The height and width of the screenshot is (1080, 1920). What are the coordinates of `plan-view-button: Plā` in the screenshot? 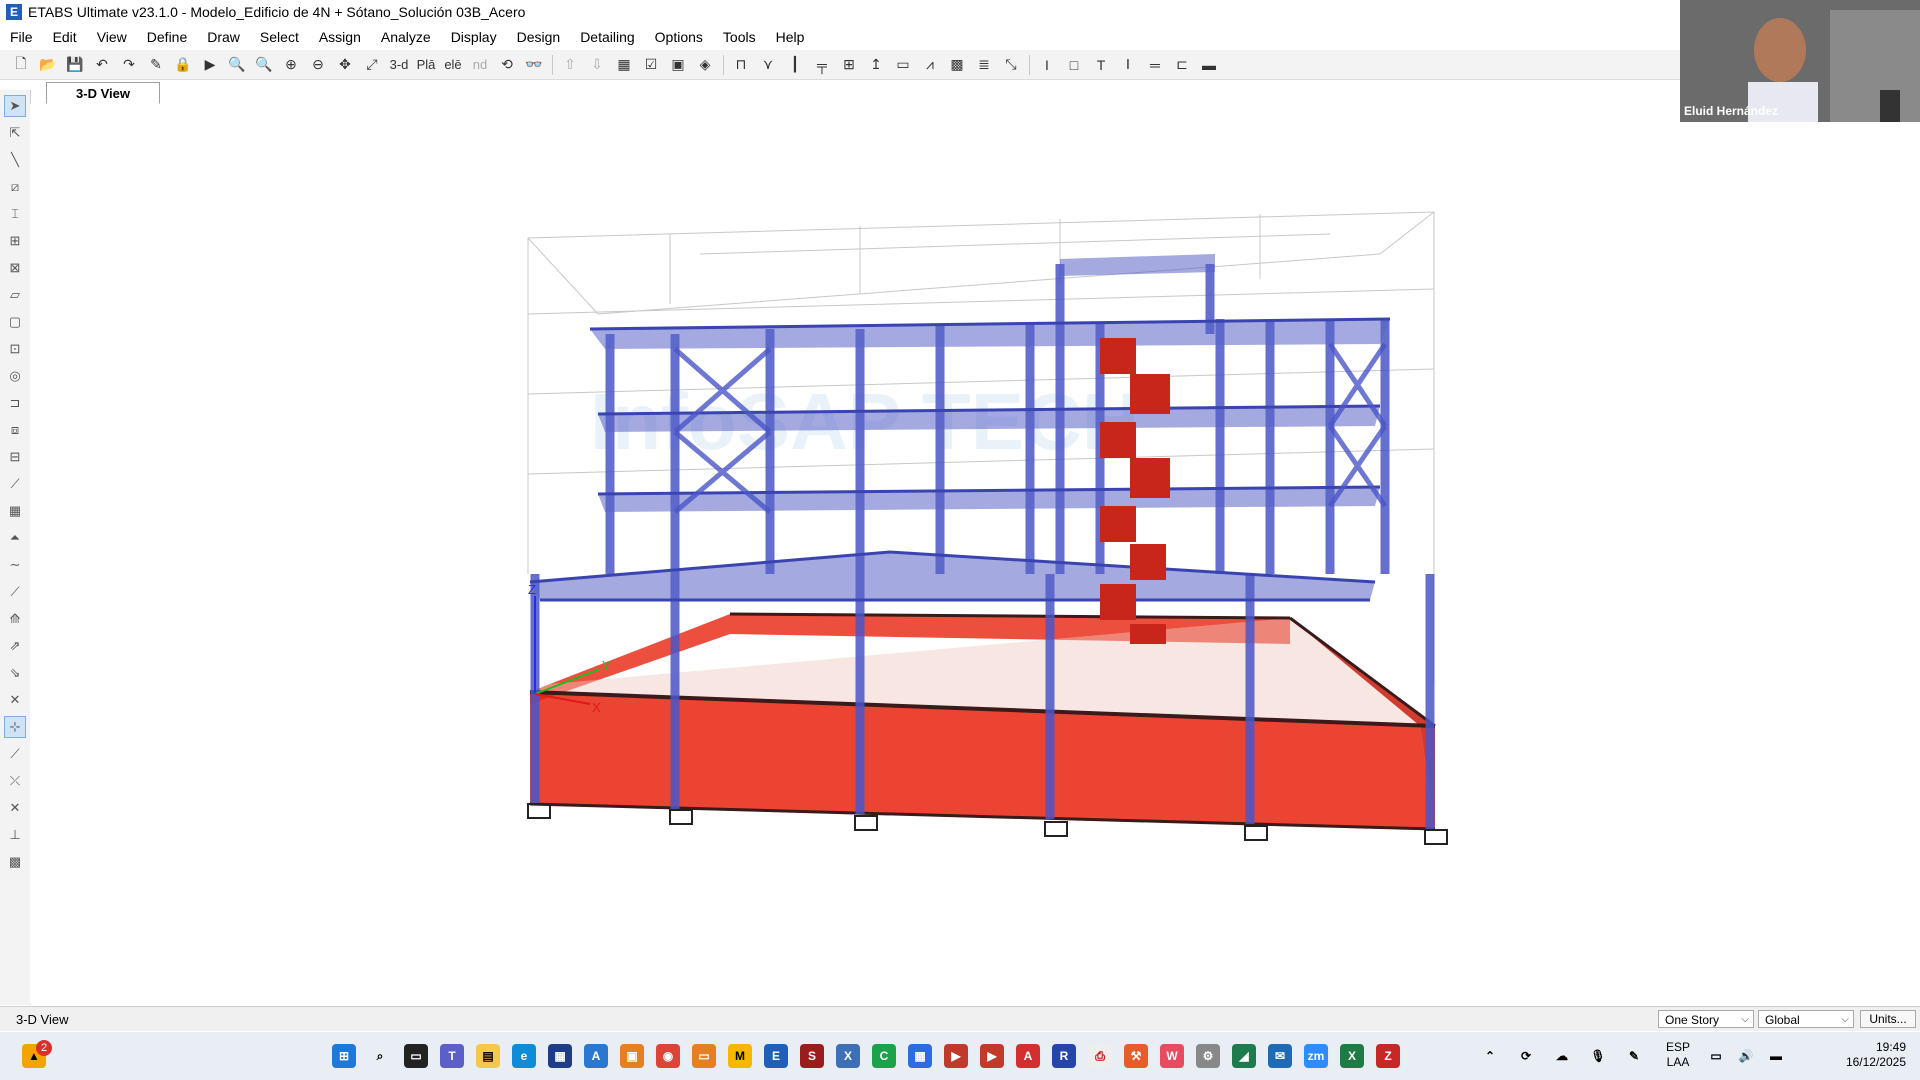 It's located at (426, 65).